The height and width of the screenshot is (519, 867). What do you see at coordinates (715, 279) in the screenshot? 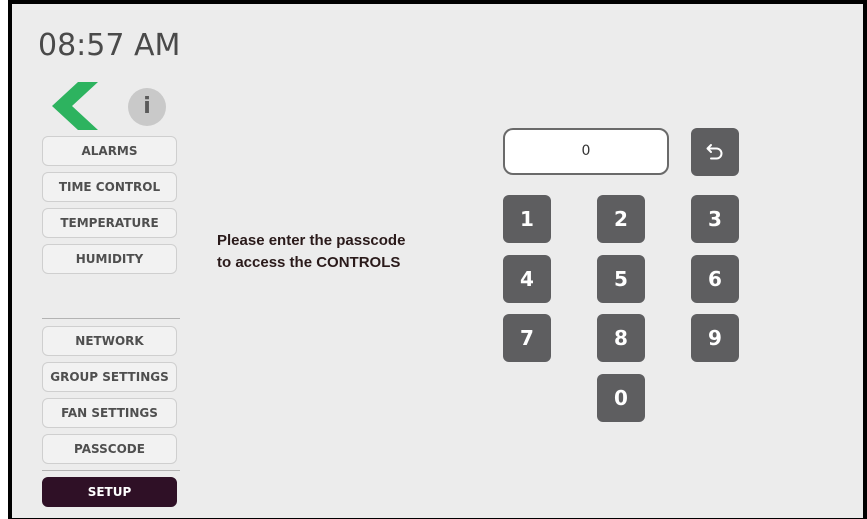
I see `key-6: 6` at bounding box center [715, 279].